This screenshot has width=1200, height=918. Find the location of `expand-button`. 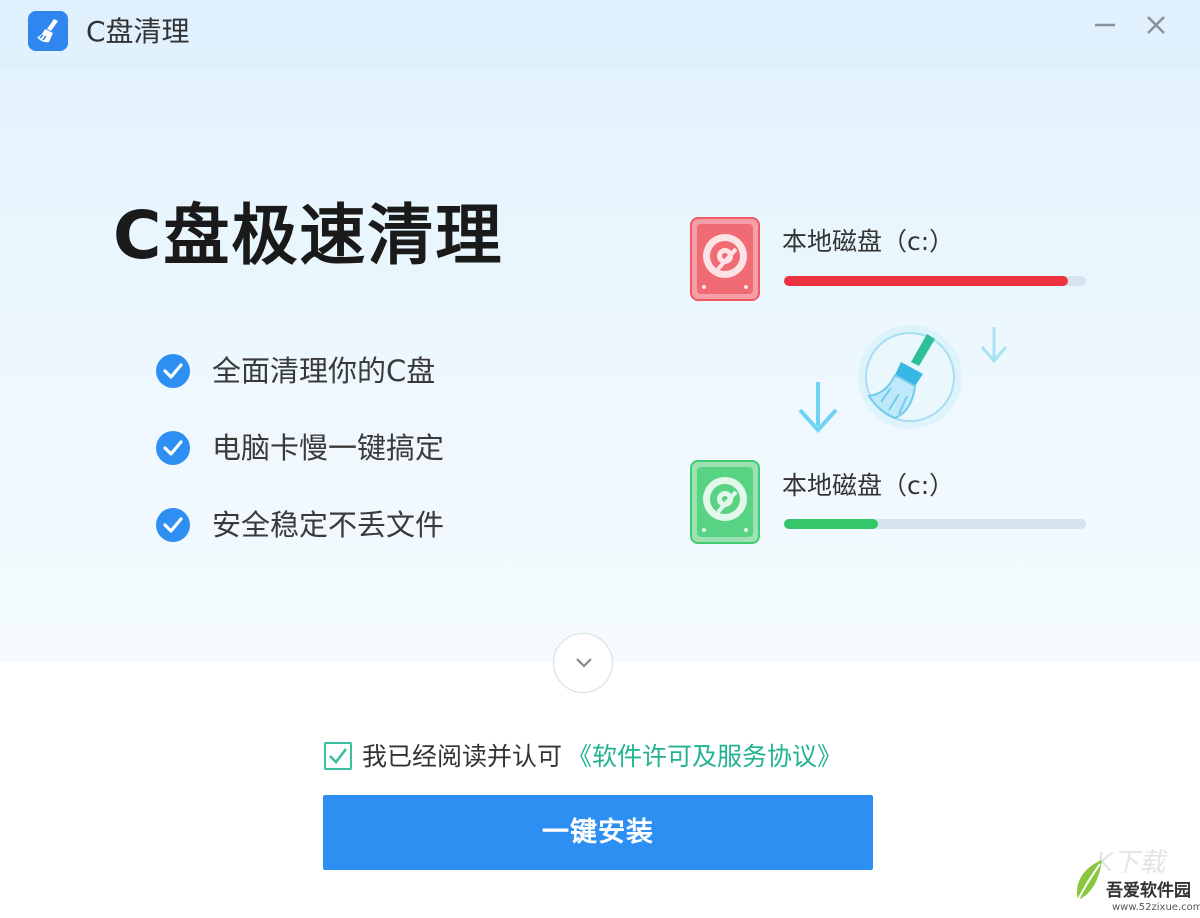

expand-button is located at coordinates (583, 663).